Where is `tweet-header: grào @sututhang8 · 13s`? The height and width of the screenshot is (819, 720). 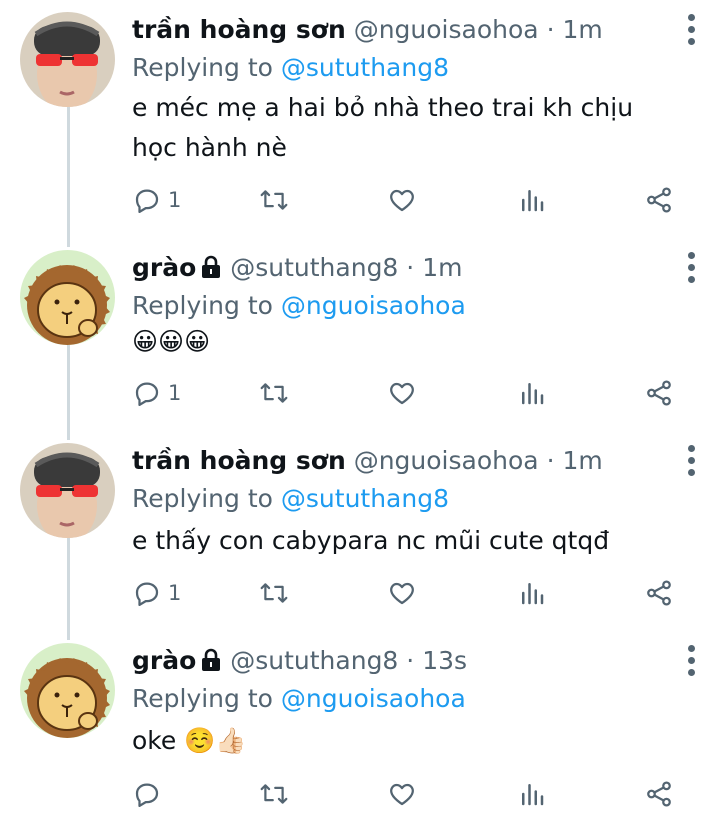 tweet-header: grào @sututhang8 · 13s is located at coordinates (299, 661).